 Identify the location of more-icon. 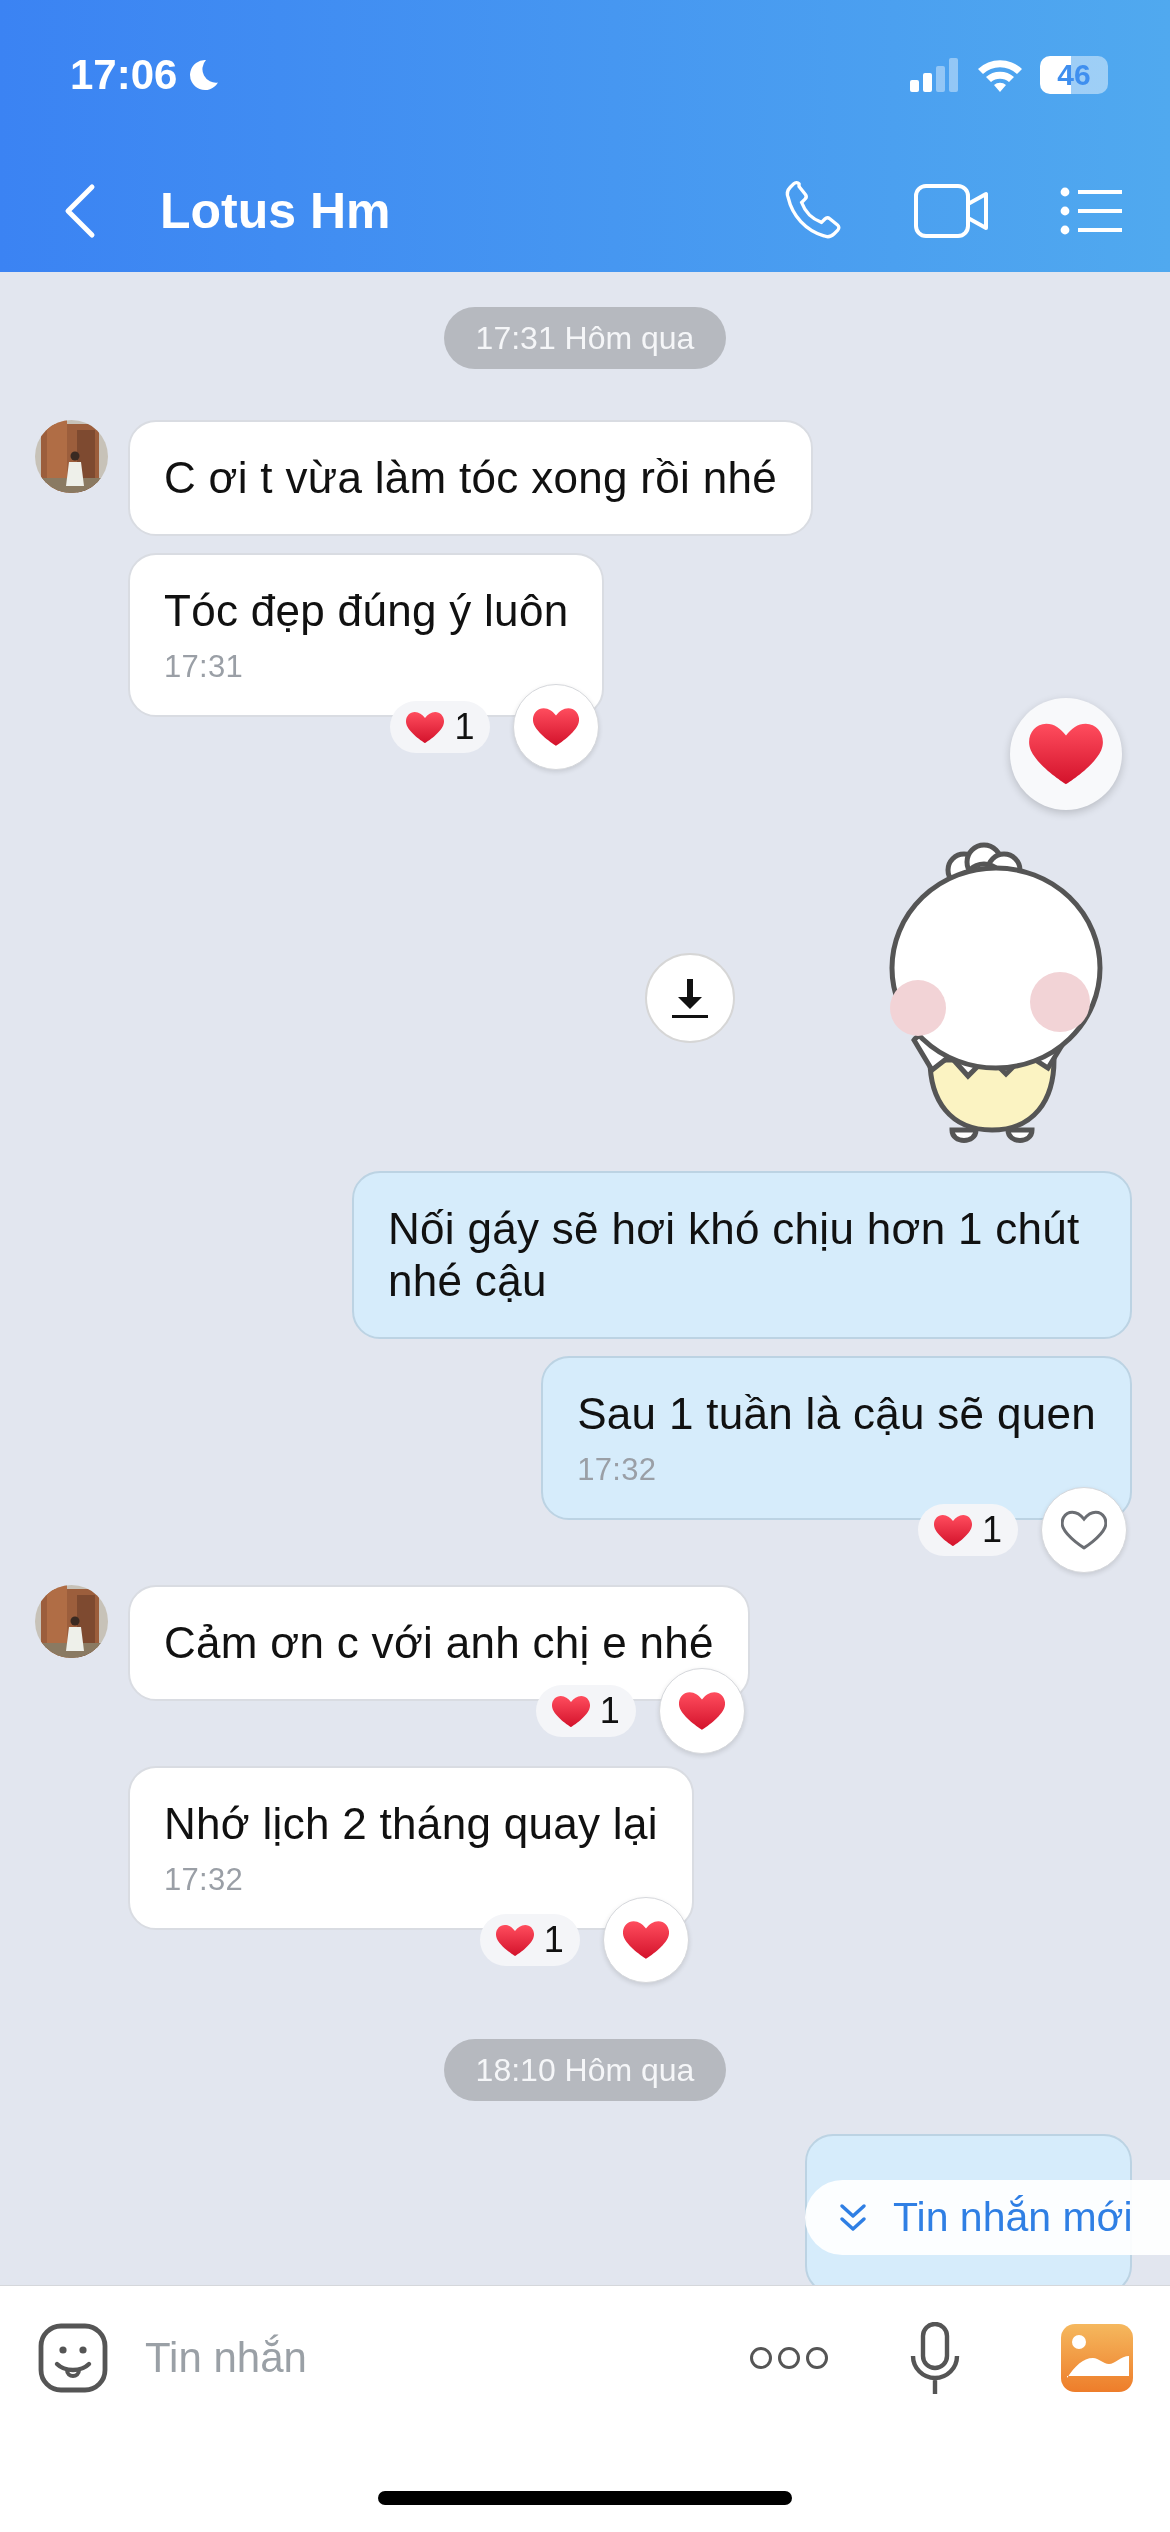
(789, 2358).